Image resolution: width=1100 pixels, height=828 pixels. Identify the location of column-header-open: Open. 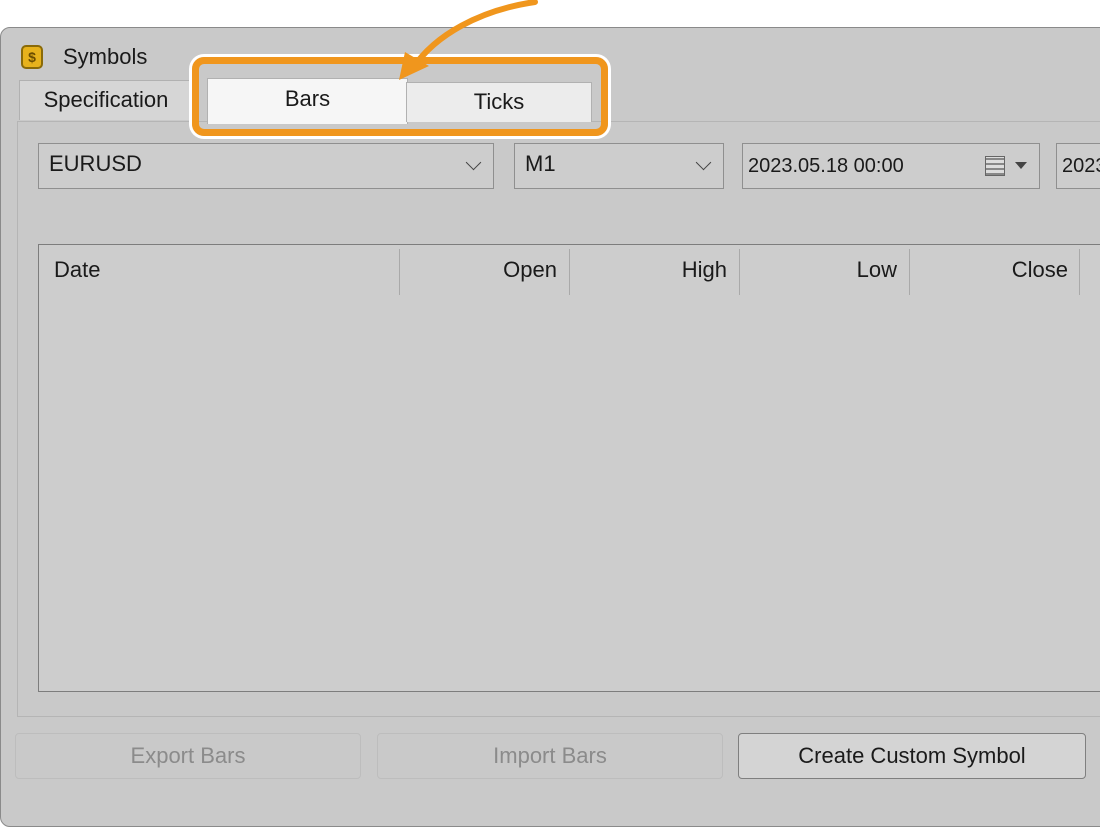
(479, 270).